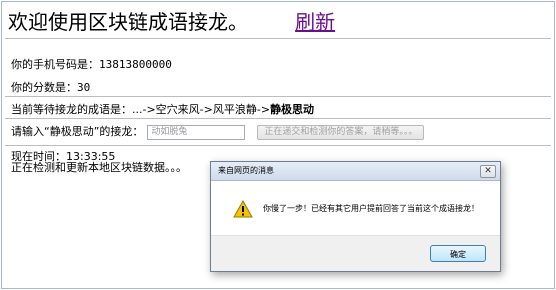 The width and height of the screenshot is (556, 290). I want to click on phone-line: 你的手机号码是：13813800000, so click(91, 64).